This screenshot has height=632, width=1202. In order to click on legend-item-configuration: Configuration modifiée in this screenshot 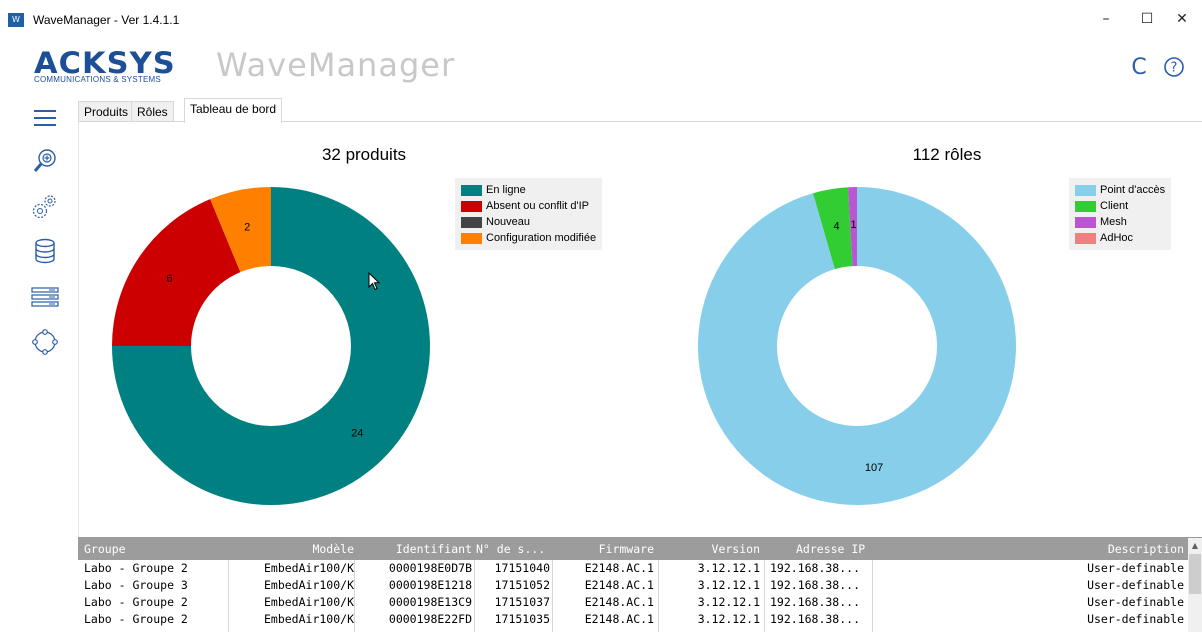, I will do `click(528, 238)`.